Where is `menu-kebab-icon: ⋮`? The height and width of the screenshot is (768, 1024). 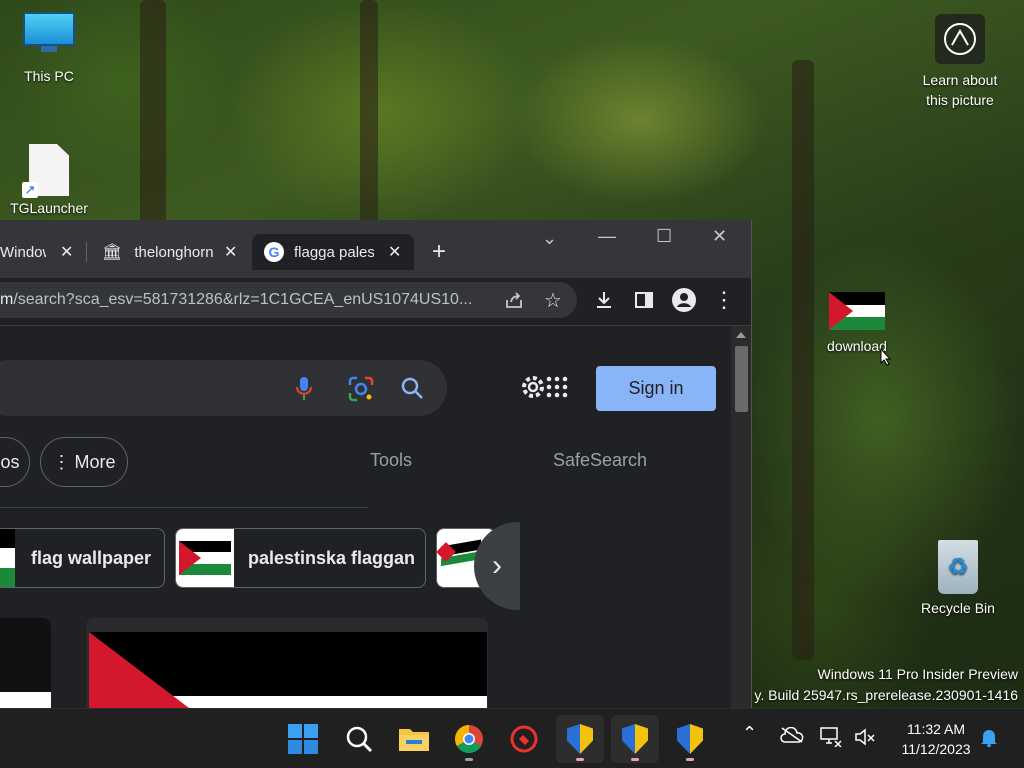
menu-kebab-icon: ⋮ is located at coordinates (724, 299).